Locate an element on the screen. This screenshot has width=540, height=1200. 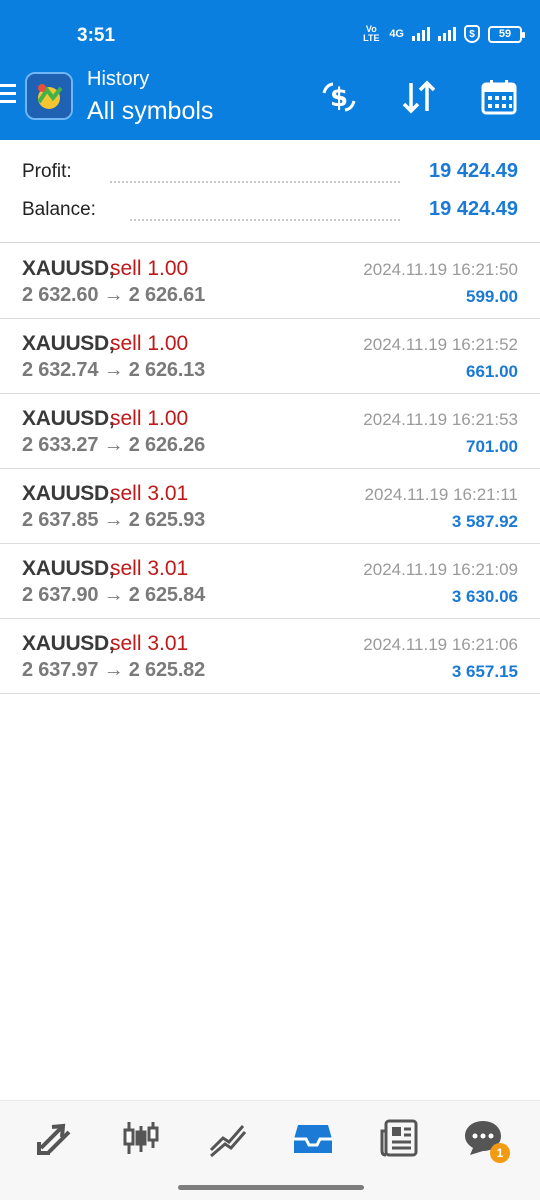
deposit-withdraw-button: $ is located at coordinates (339, 97).